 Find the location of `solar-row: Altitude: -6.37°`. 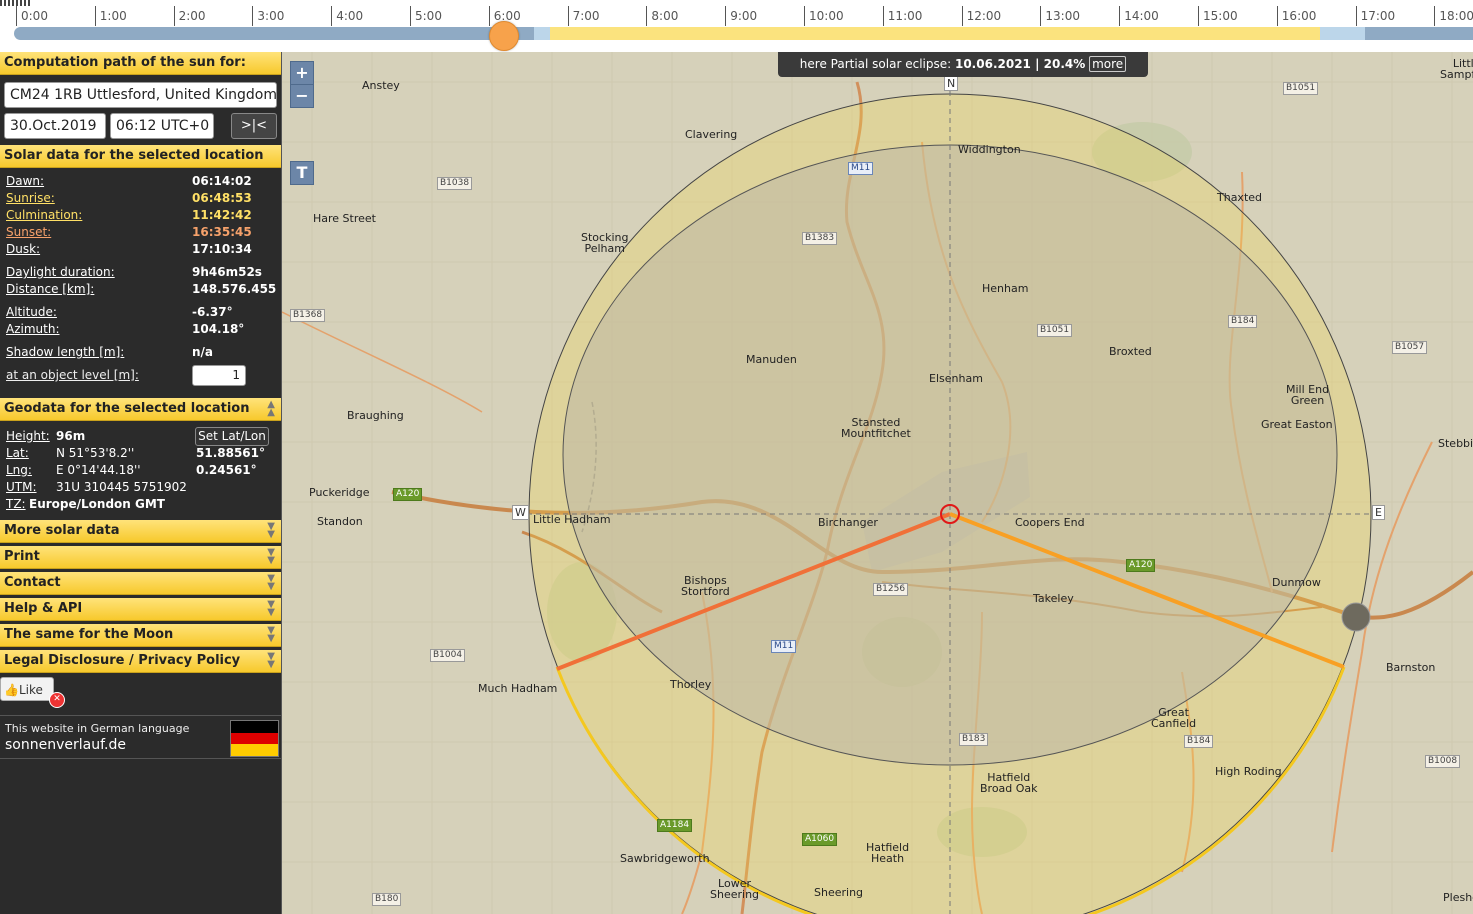

solar-row: Altitude: -6.37° is located at coordinates (142, 313).